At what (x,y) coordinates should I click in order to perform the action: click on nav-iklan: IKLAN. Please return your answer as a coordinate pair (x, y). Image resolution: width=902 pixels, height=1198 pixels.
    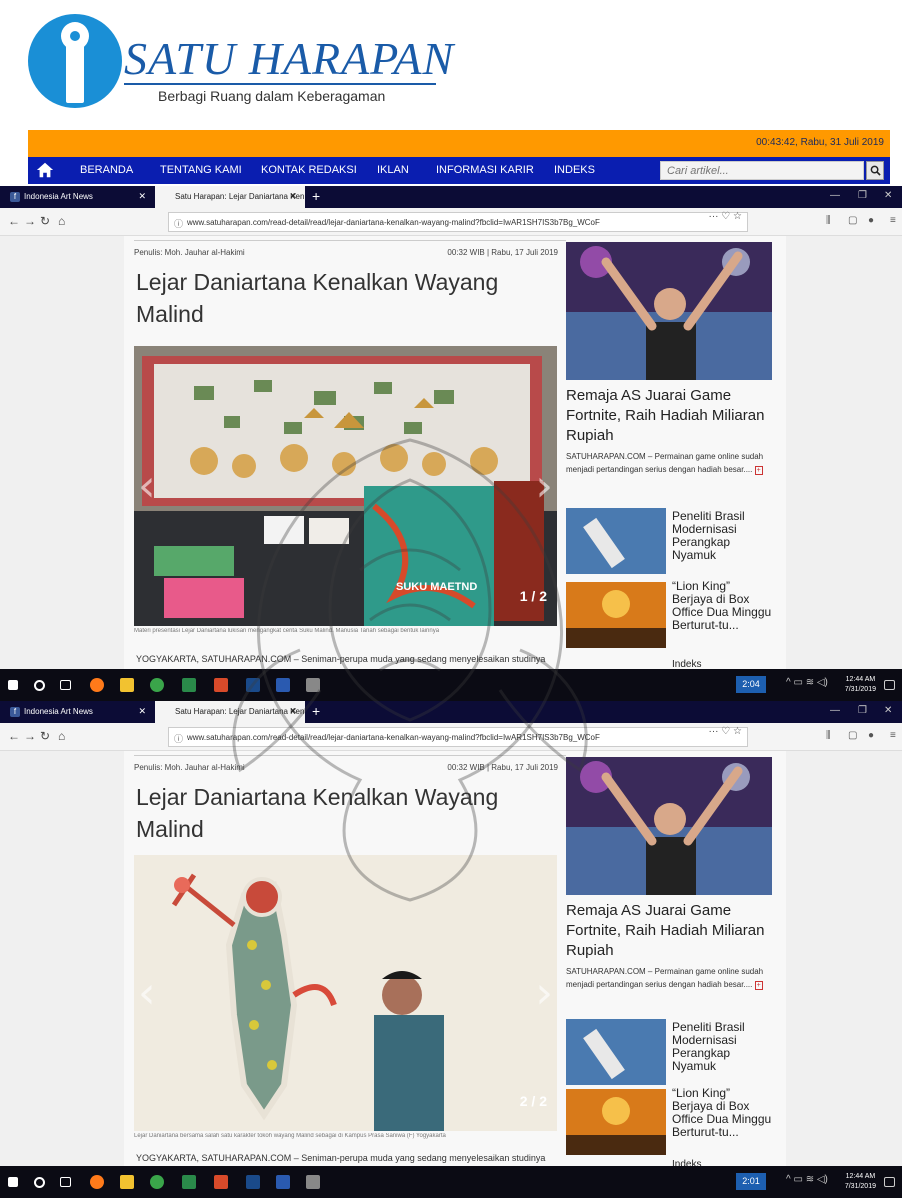
    Looking at the image, I should click on (393, 170).